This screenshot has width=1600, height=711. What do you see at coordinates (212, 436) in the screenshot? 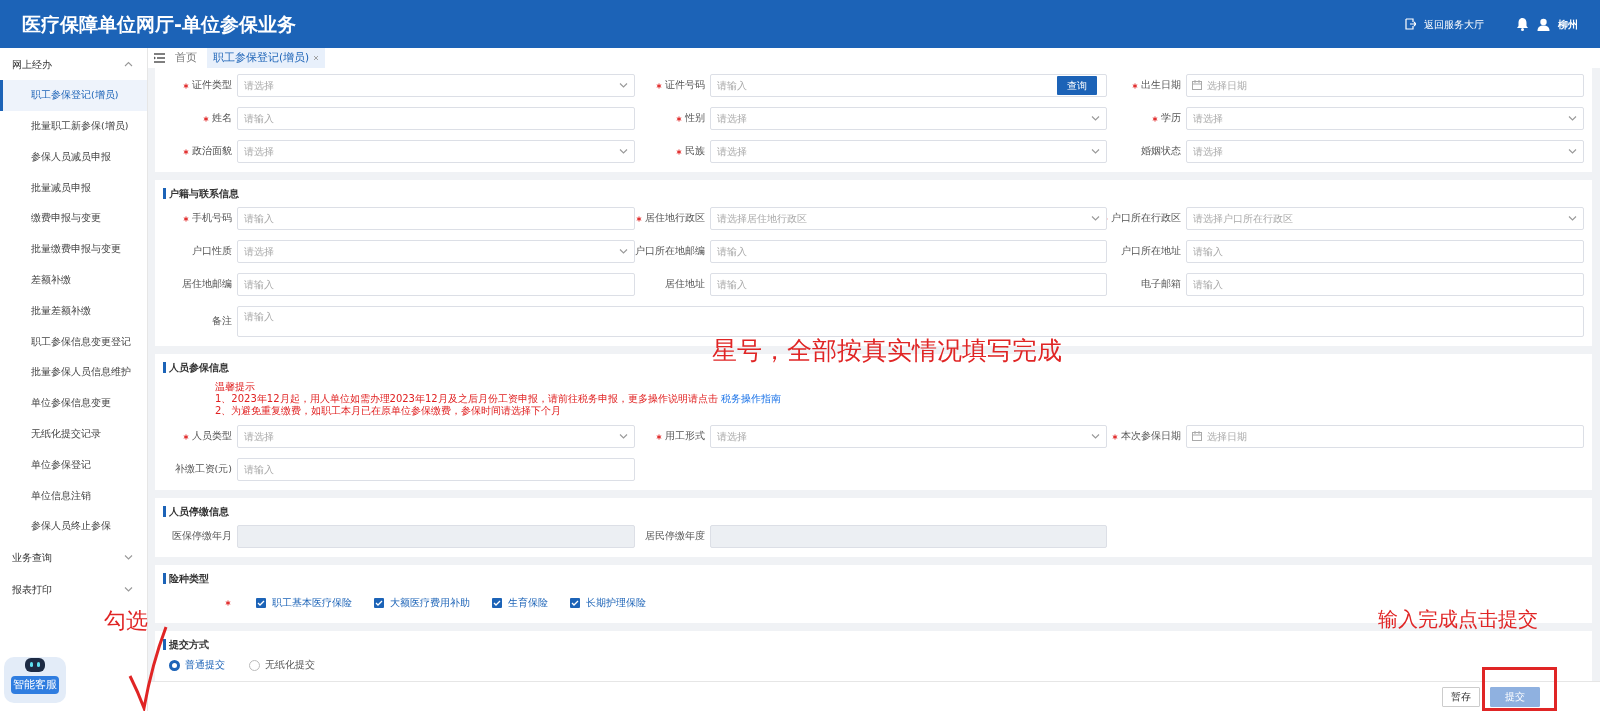
I see `field-label: 人员类型` at bounding box center [212, 436].